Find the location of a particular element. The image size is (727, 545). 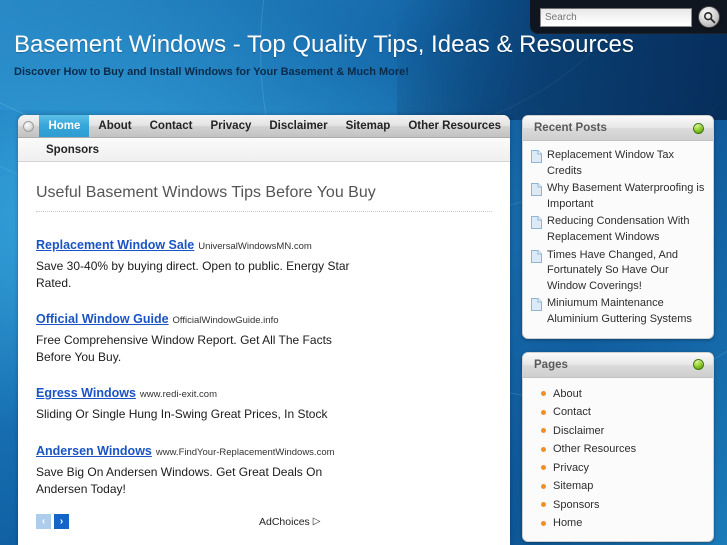

search-icon is located at coordinates (709, 17).